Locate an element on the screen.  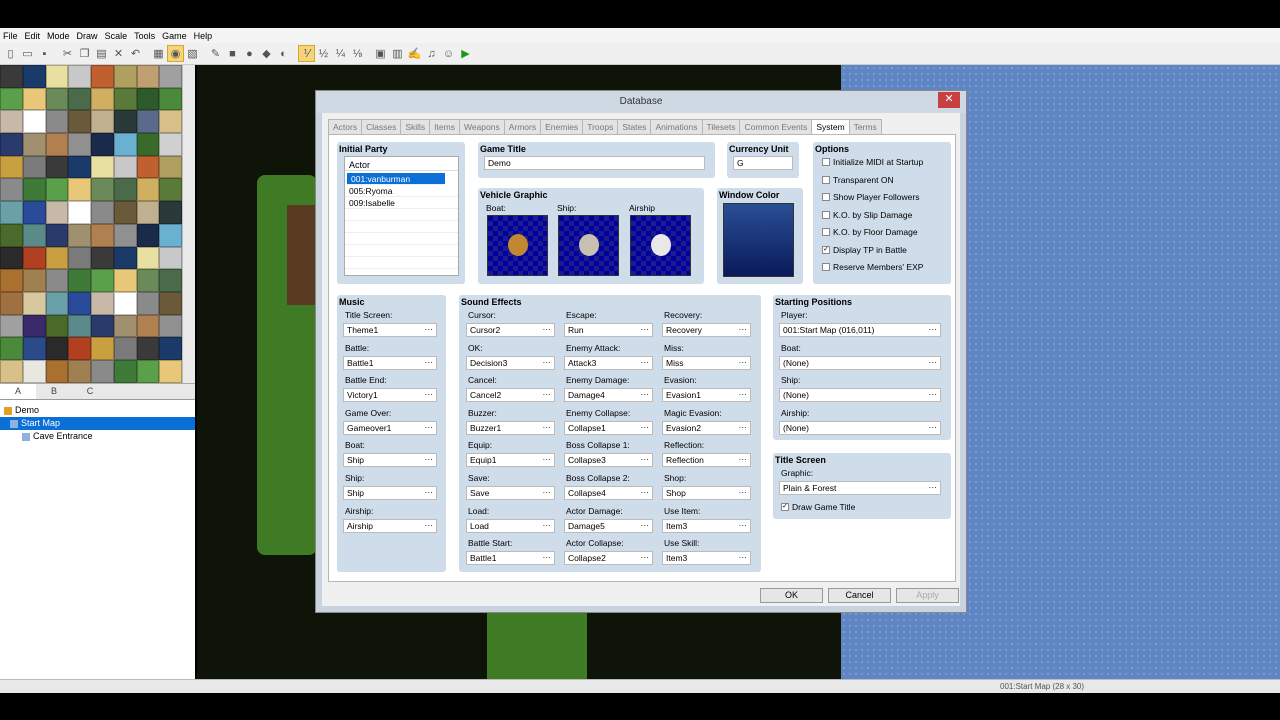
field-select: Damage4 ··· is located at coordinates (608, 395).